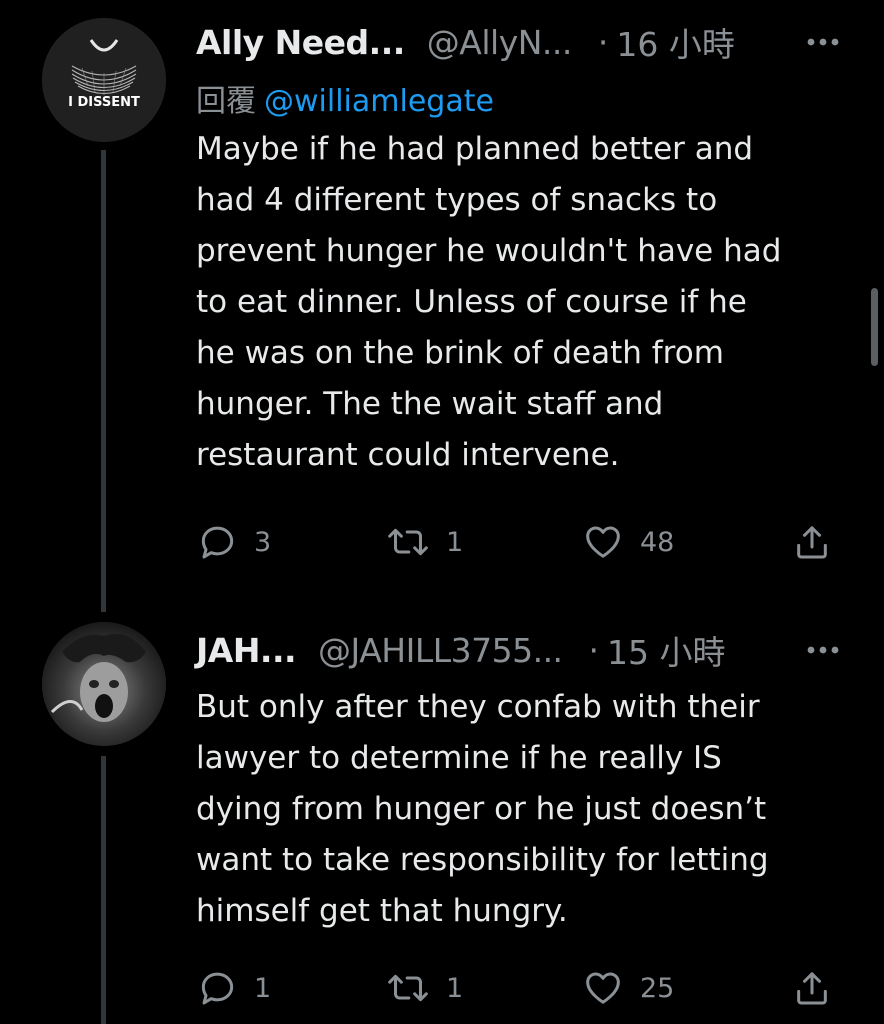  What do you see at coordinates (521, 542) in the screenshot?
I see `action-bar: 3 1 48` at bounding box center [521, 542].